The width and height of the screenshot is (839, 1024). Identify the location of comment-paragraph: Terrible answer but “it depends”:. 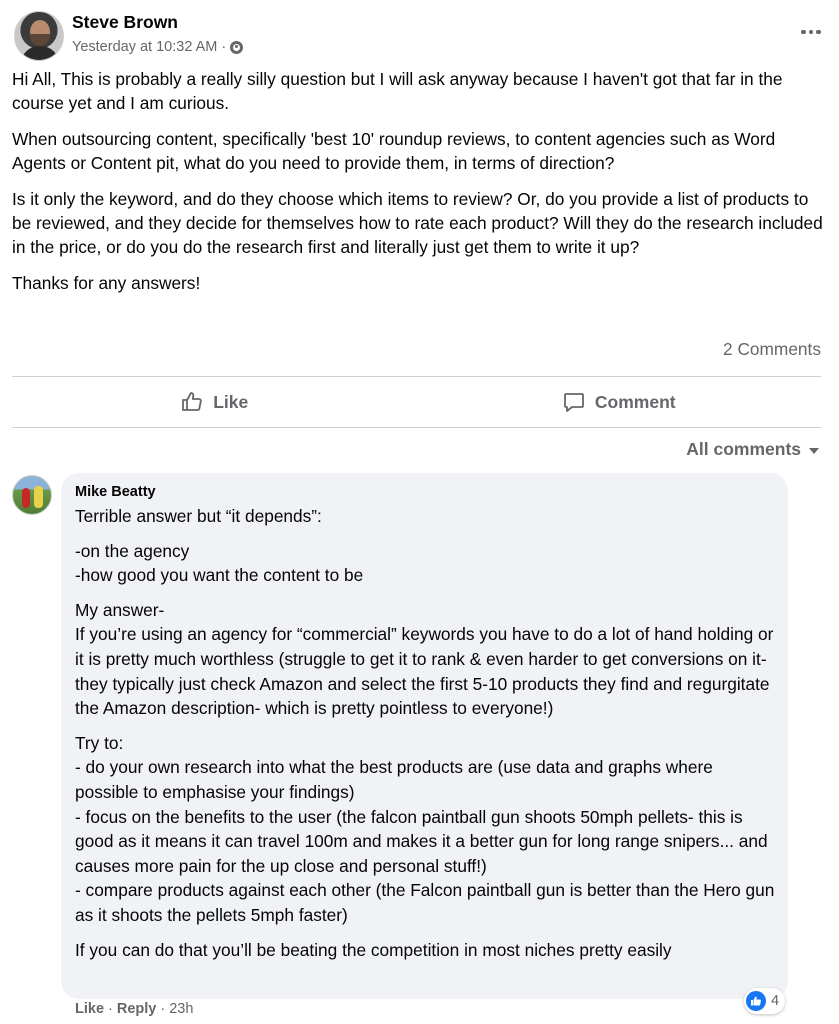
(427, 516).